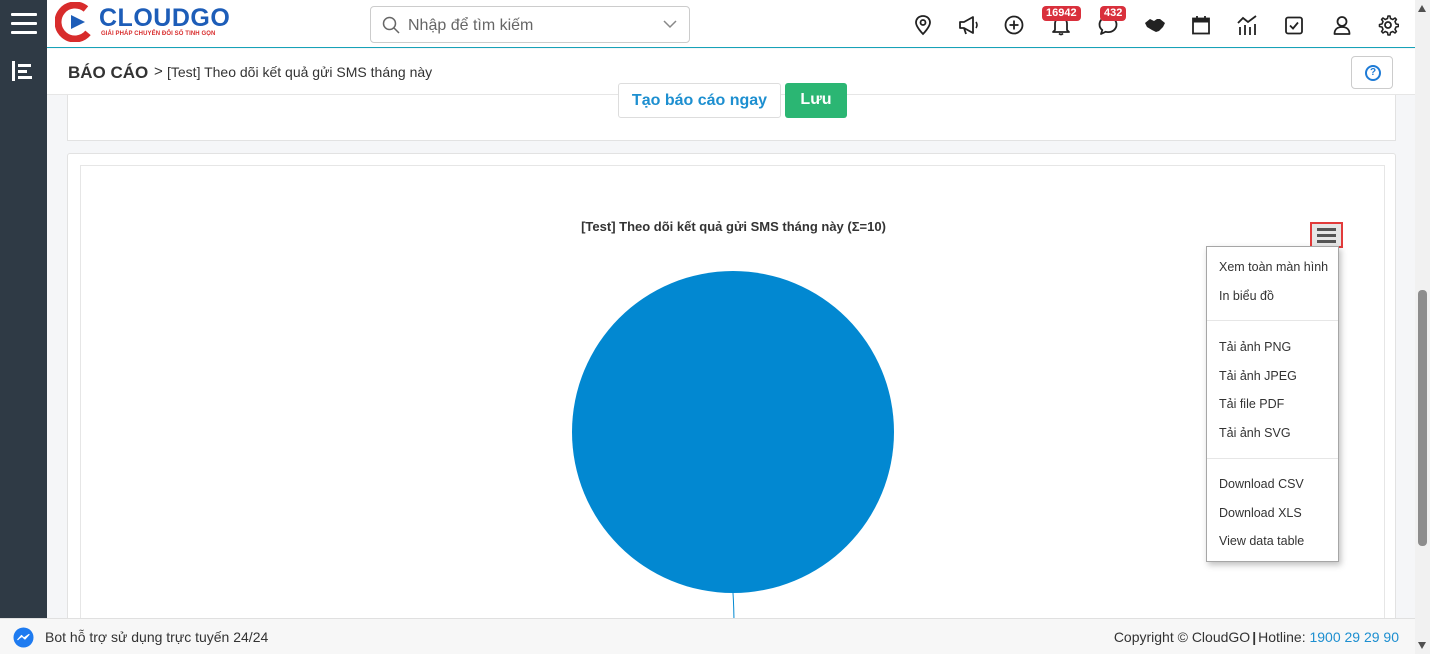 The image size is (1430, 654). Describe the element at coordinates (1258, 376) in the screenshot. I see `menu-item-jpeg: Tải ảnh JPEG` at that location.